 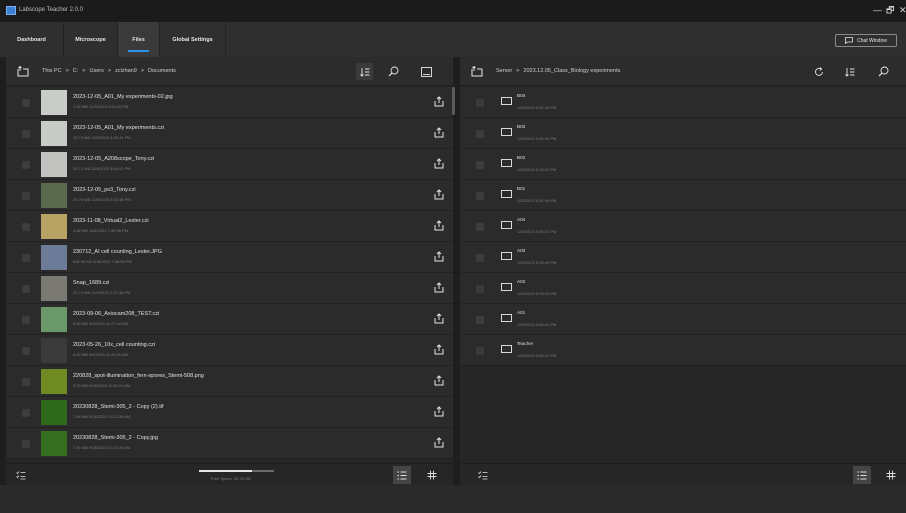 What do you see at coordinates (102, 416) in the screenshot?
I see `file-meta: 7.86 MB 9/28/2023 11:23:26 AM` at bounding box center [102, 416].